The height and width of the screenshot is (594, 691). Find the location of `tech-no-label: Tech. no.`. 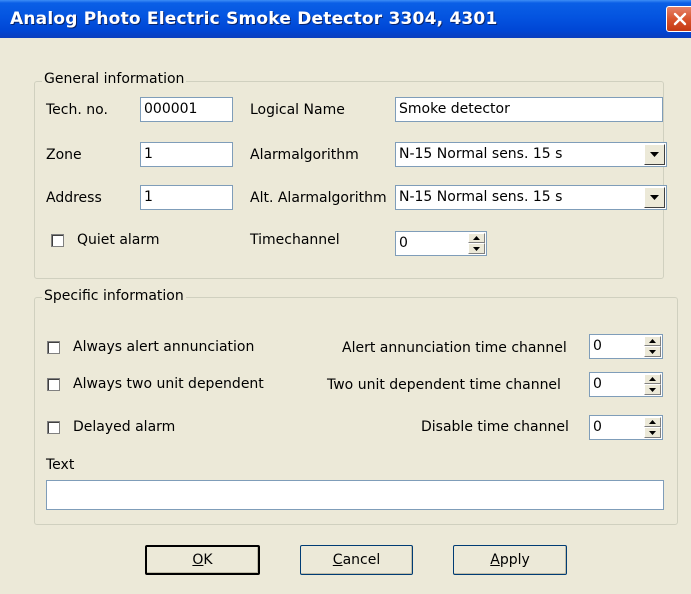

tech-no-label: Tech. no. is located at coordinates (77, 110).